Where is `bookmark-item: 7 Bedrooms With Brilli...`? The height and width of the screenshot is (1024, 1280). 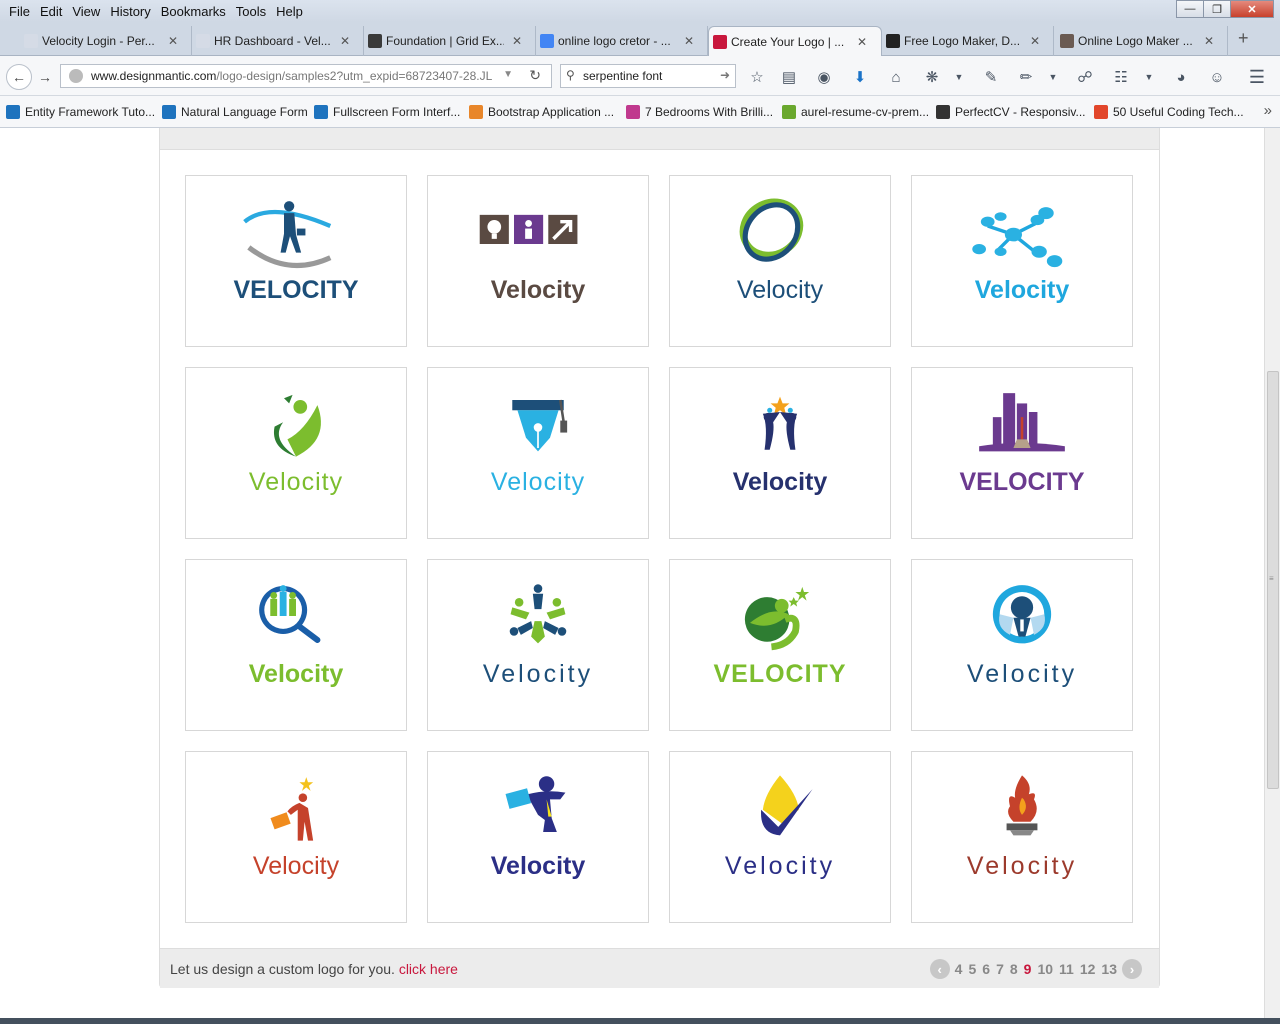 bookmark-item: 7 Bedrooms With Brilli... is located at coordinates (699, 112).